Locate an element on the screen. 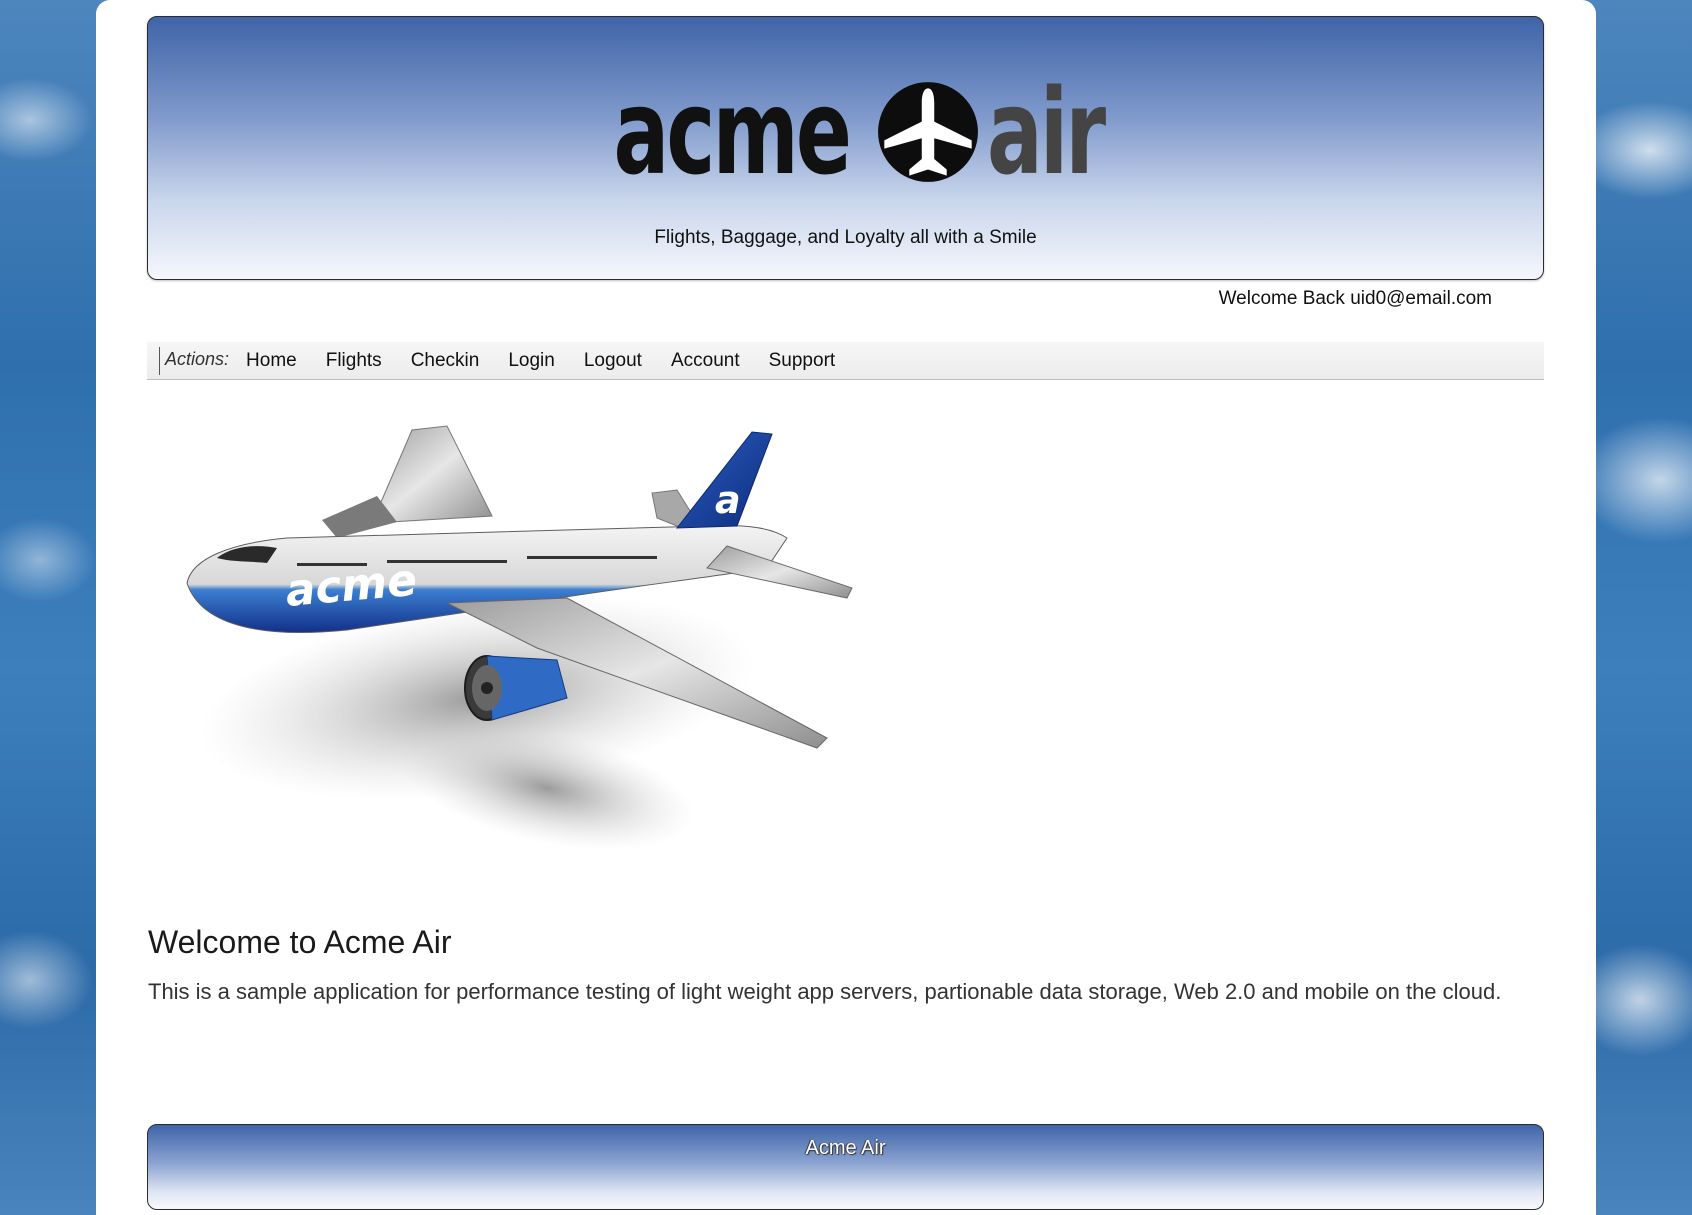 The height and width of the screenshot is (1215, 1692). page-title: Welcome to Acme Air is located at coordinates (300, 942).